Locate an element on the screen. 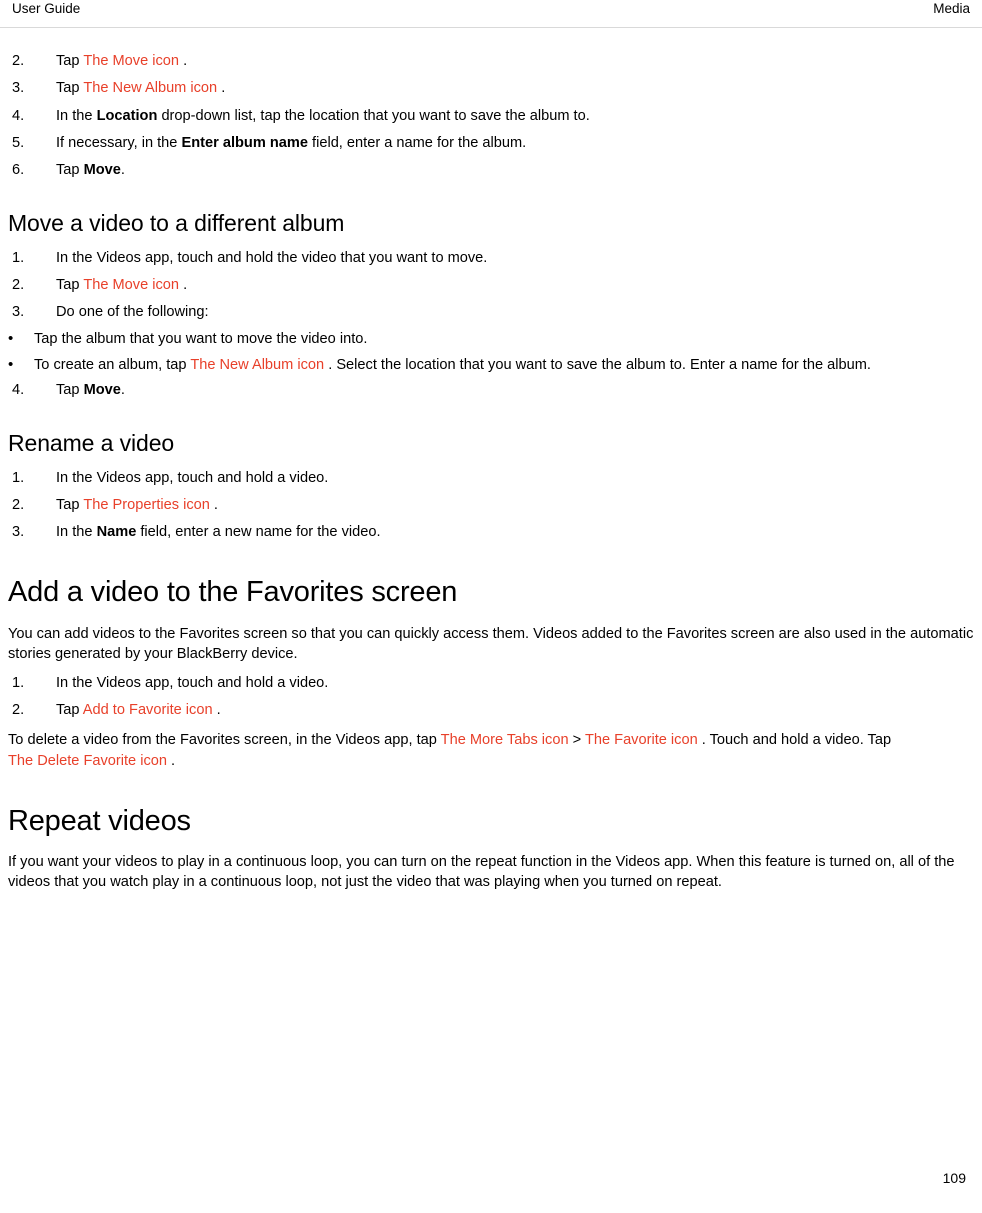 The image size is (982, 1213). section-heading-rename-video: Rename a video is located at coordinates (91, 443).